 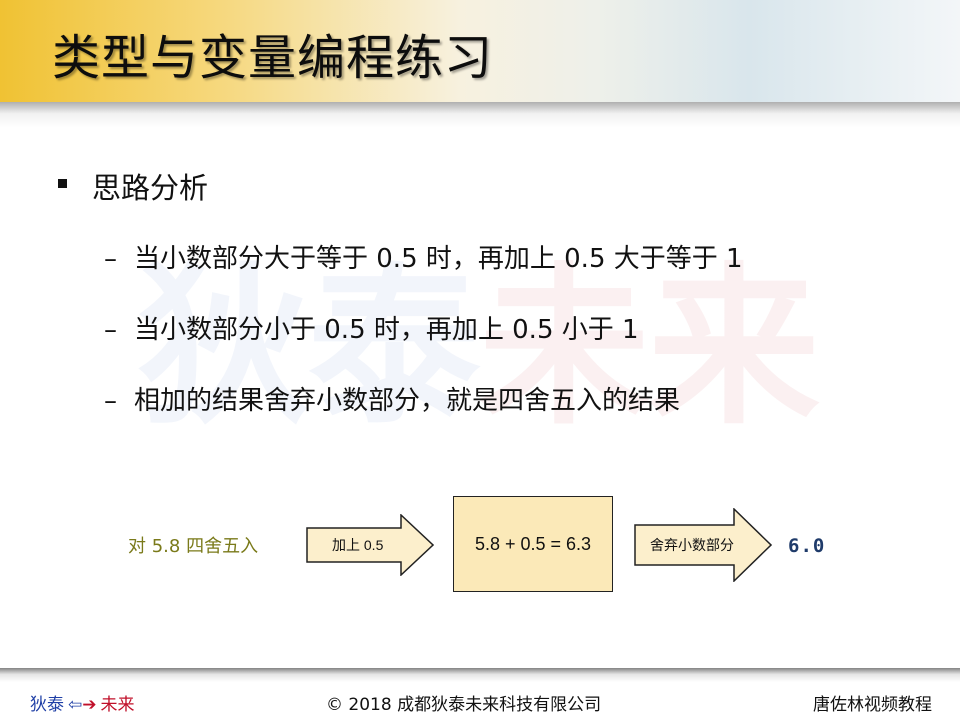 What do you see at coordinates (358, 545) in the screenshot?
I see `add-step-label: 加上 0.5` at bounding box center [358, 545].